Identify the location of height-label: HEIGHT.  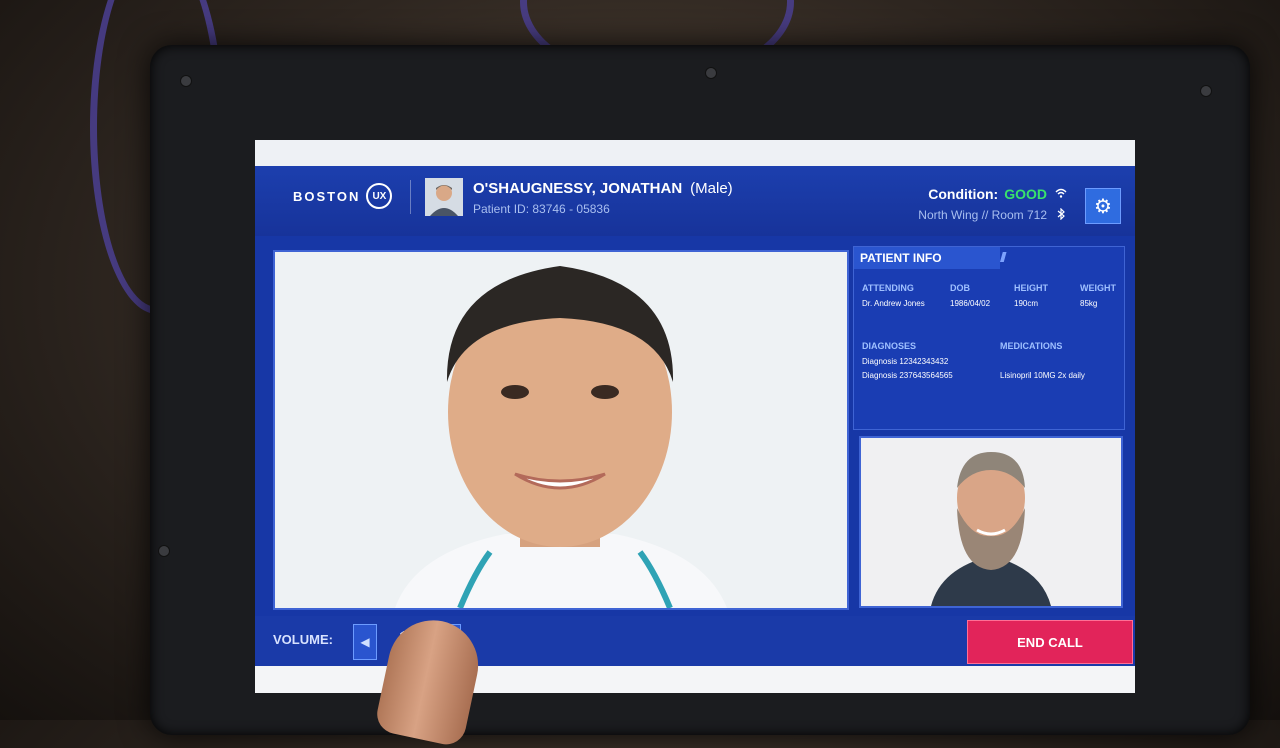
(1031, 288).